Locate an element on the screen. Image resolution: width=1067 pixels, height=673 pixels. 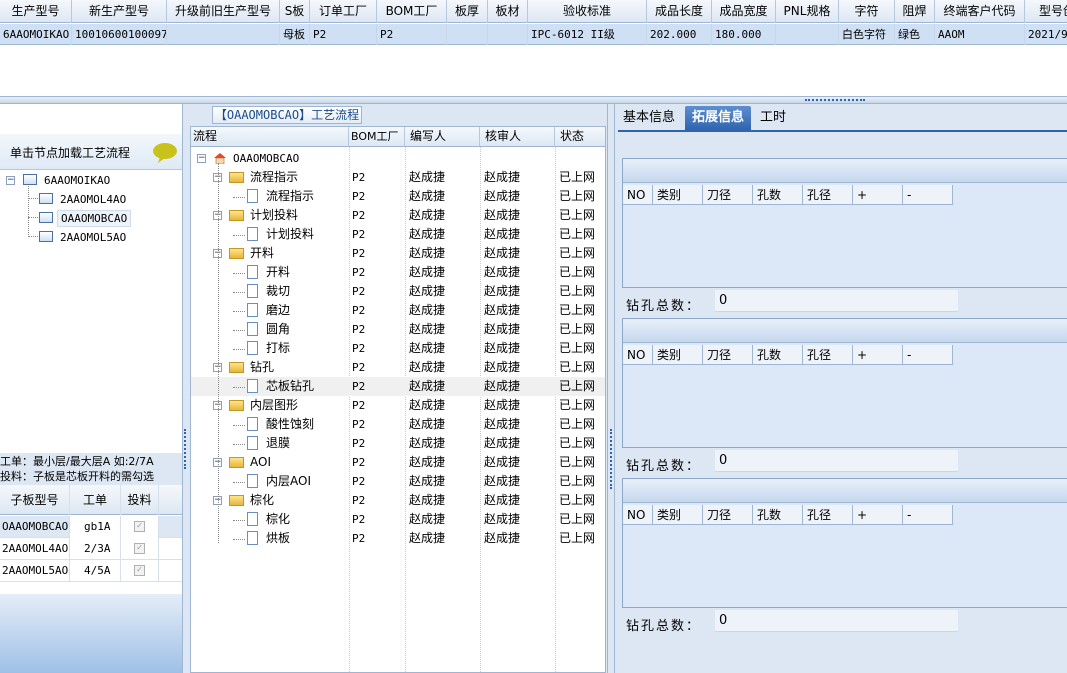
flow-row: − 内层图形 P2 赵成捷 赵成捷 已上网 is located at coordinates (398, 405).